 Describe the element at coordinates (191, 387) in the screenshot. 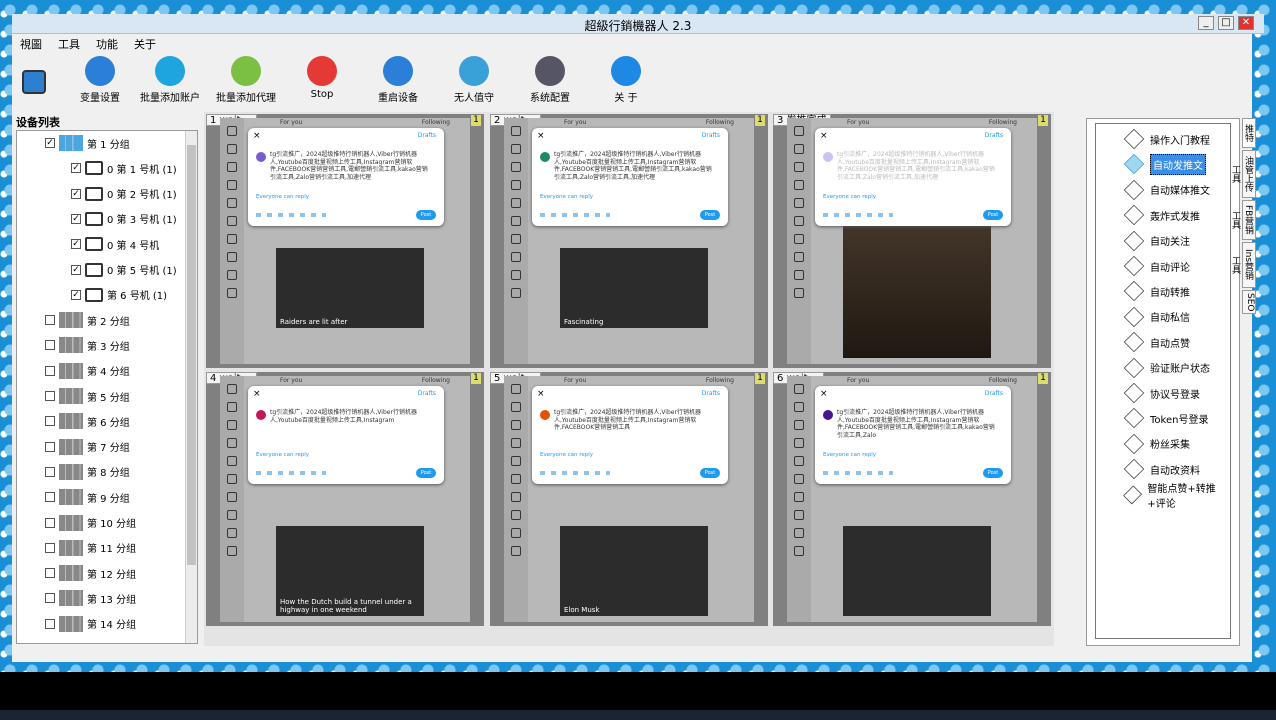

I see `tree-scrollbar` at that location.